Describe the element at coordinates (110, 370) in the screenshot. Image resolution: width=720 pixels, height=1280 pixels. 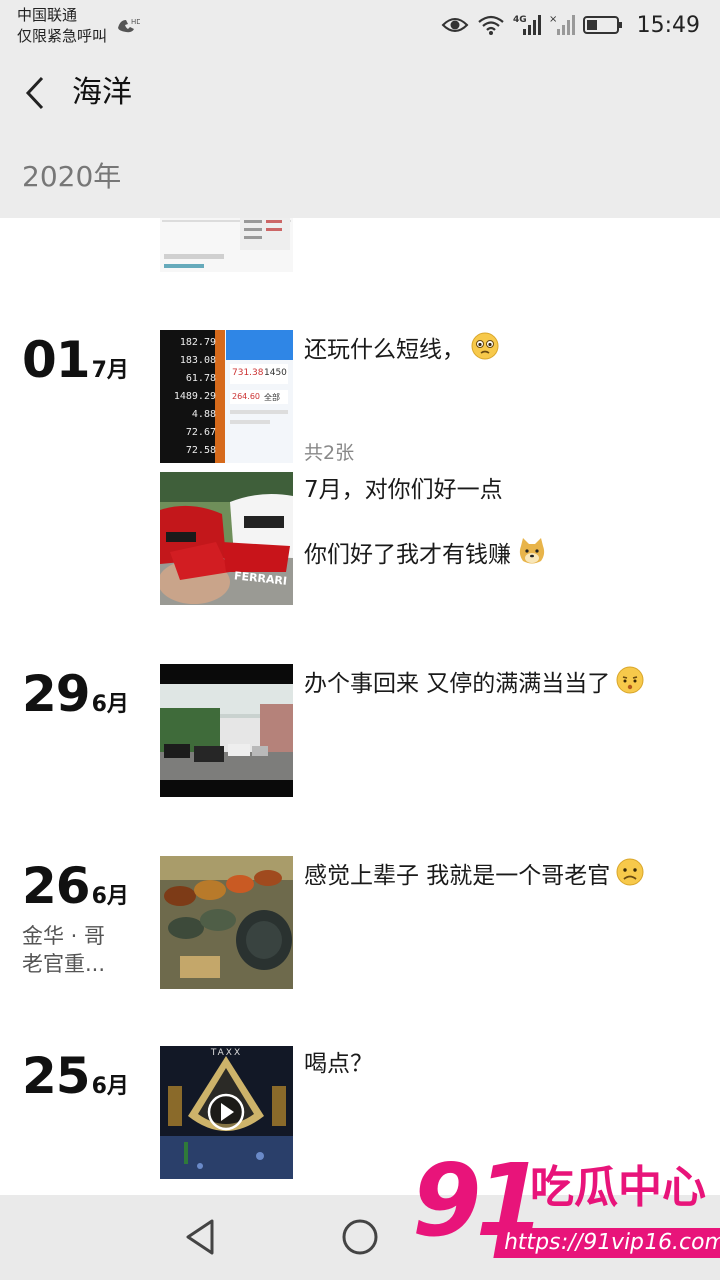
I see `post-month: 7月` at that location.